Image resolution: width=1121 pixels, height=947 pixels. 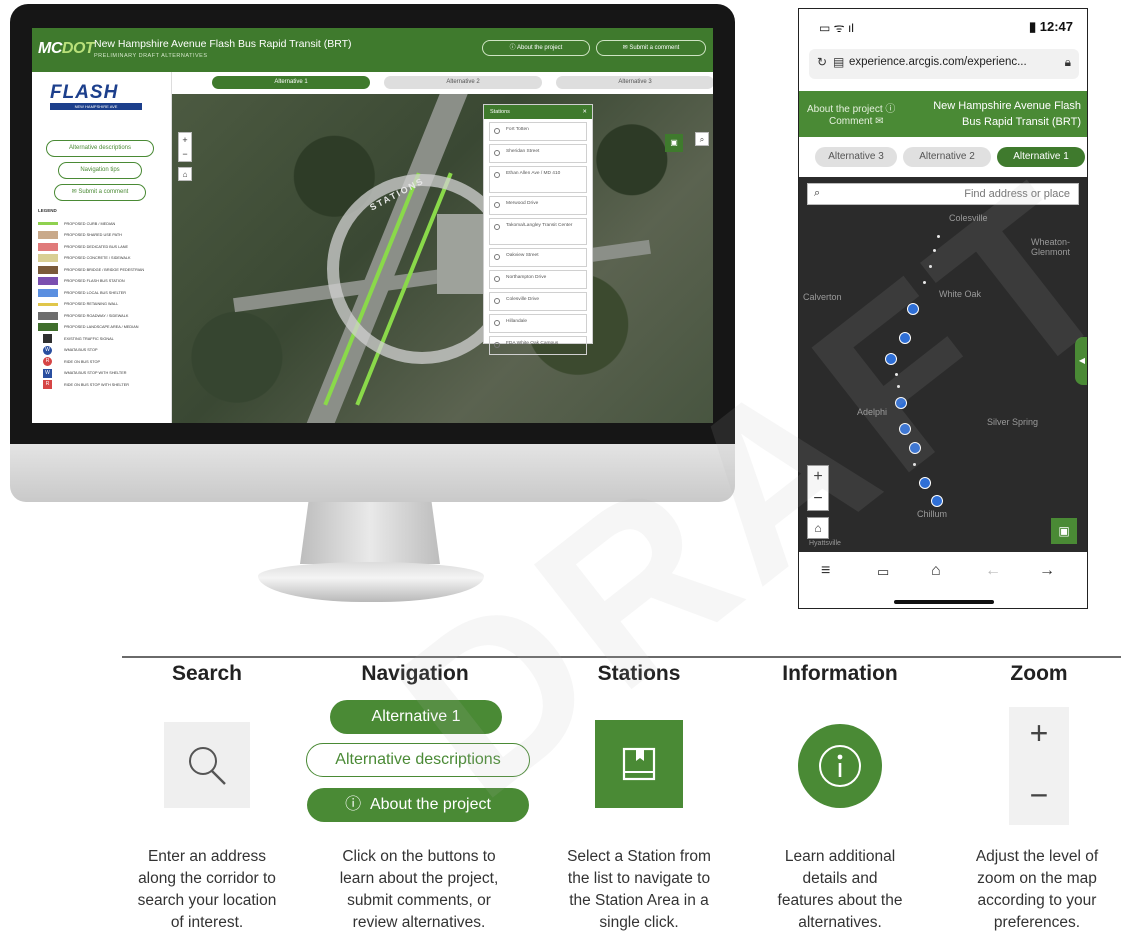 What do you see at coordinates (522, 255) in the screenshot?
I see `station-name: Oakview Street` at bounding box center [522, 255].